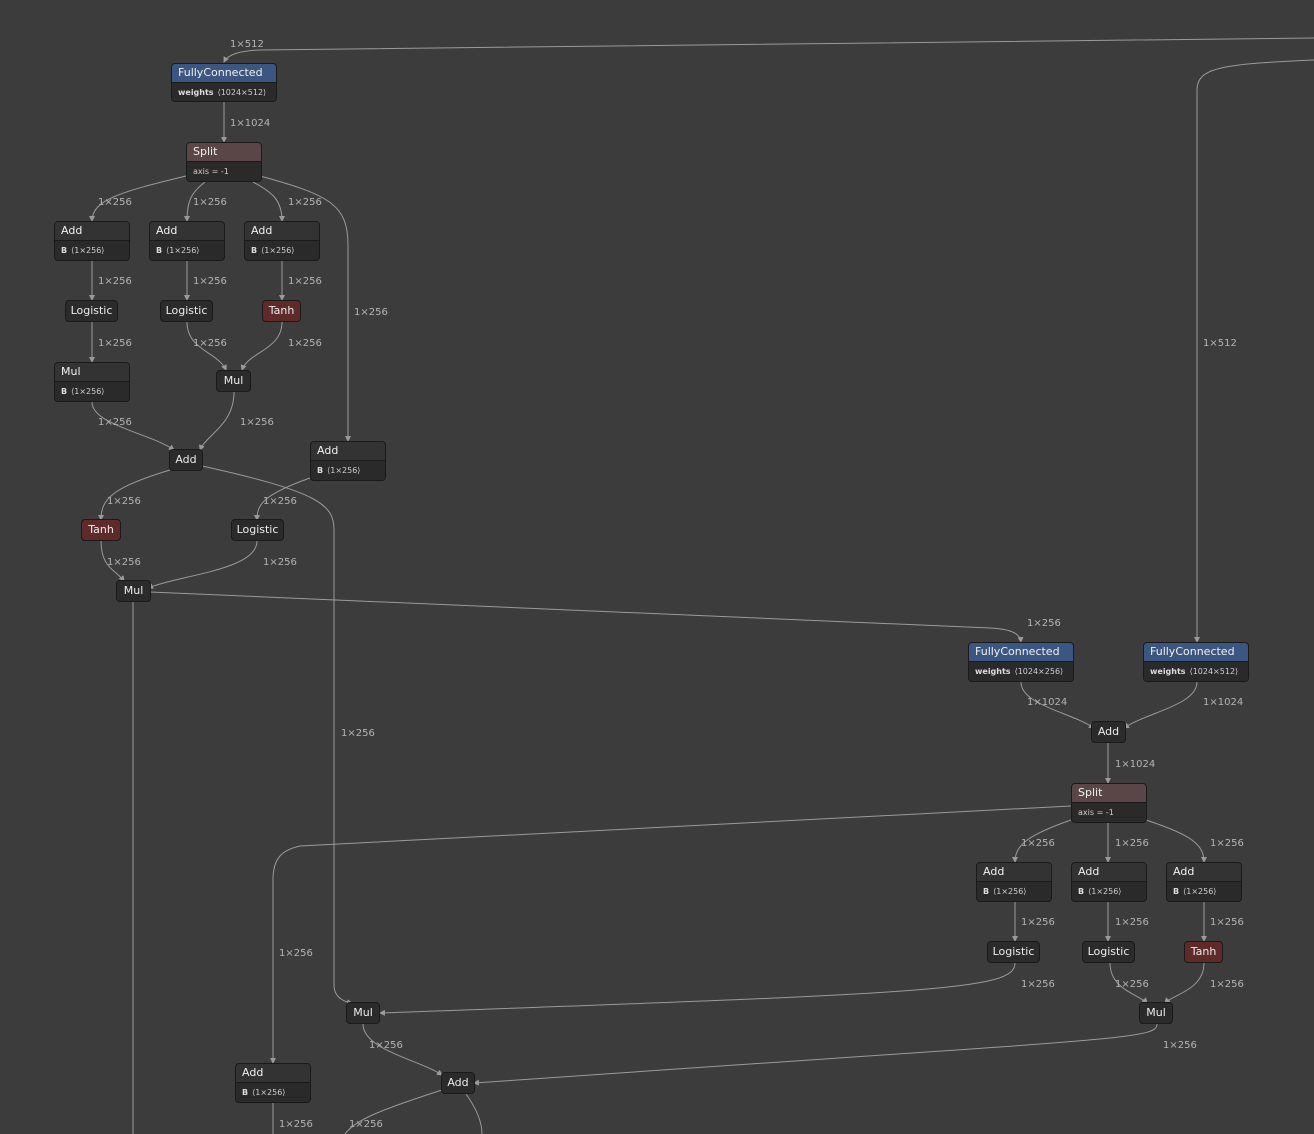 The width and height of the screenshot is (1314, 1134). I want to click on attribute-value: ⟨1024×256⟩, so click(1039, 671).